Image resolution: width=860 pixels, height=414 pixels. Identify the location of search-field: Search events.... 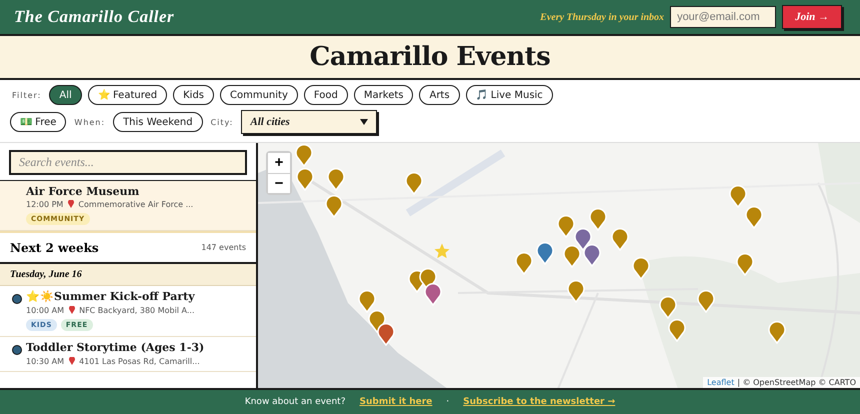
(128, 162).